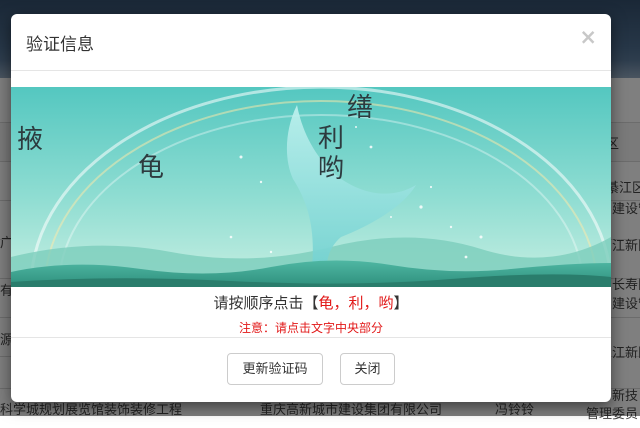  I want to click on captcha-char: 哟, so click(331, 166).